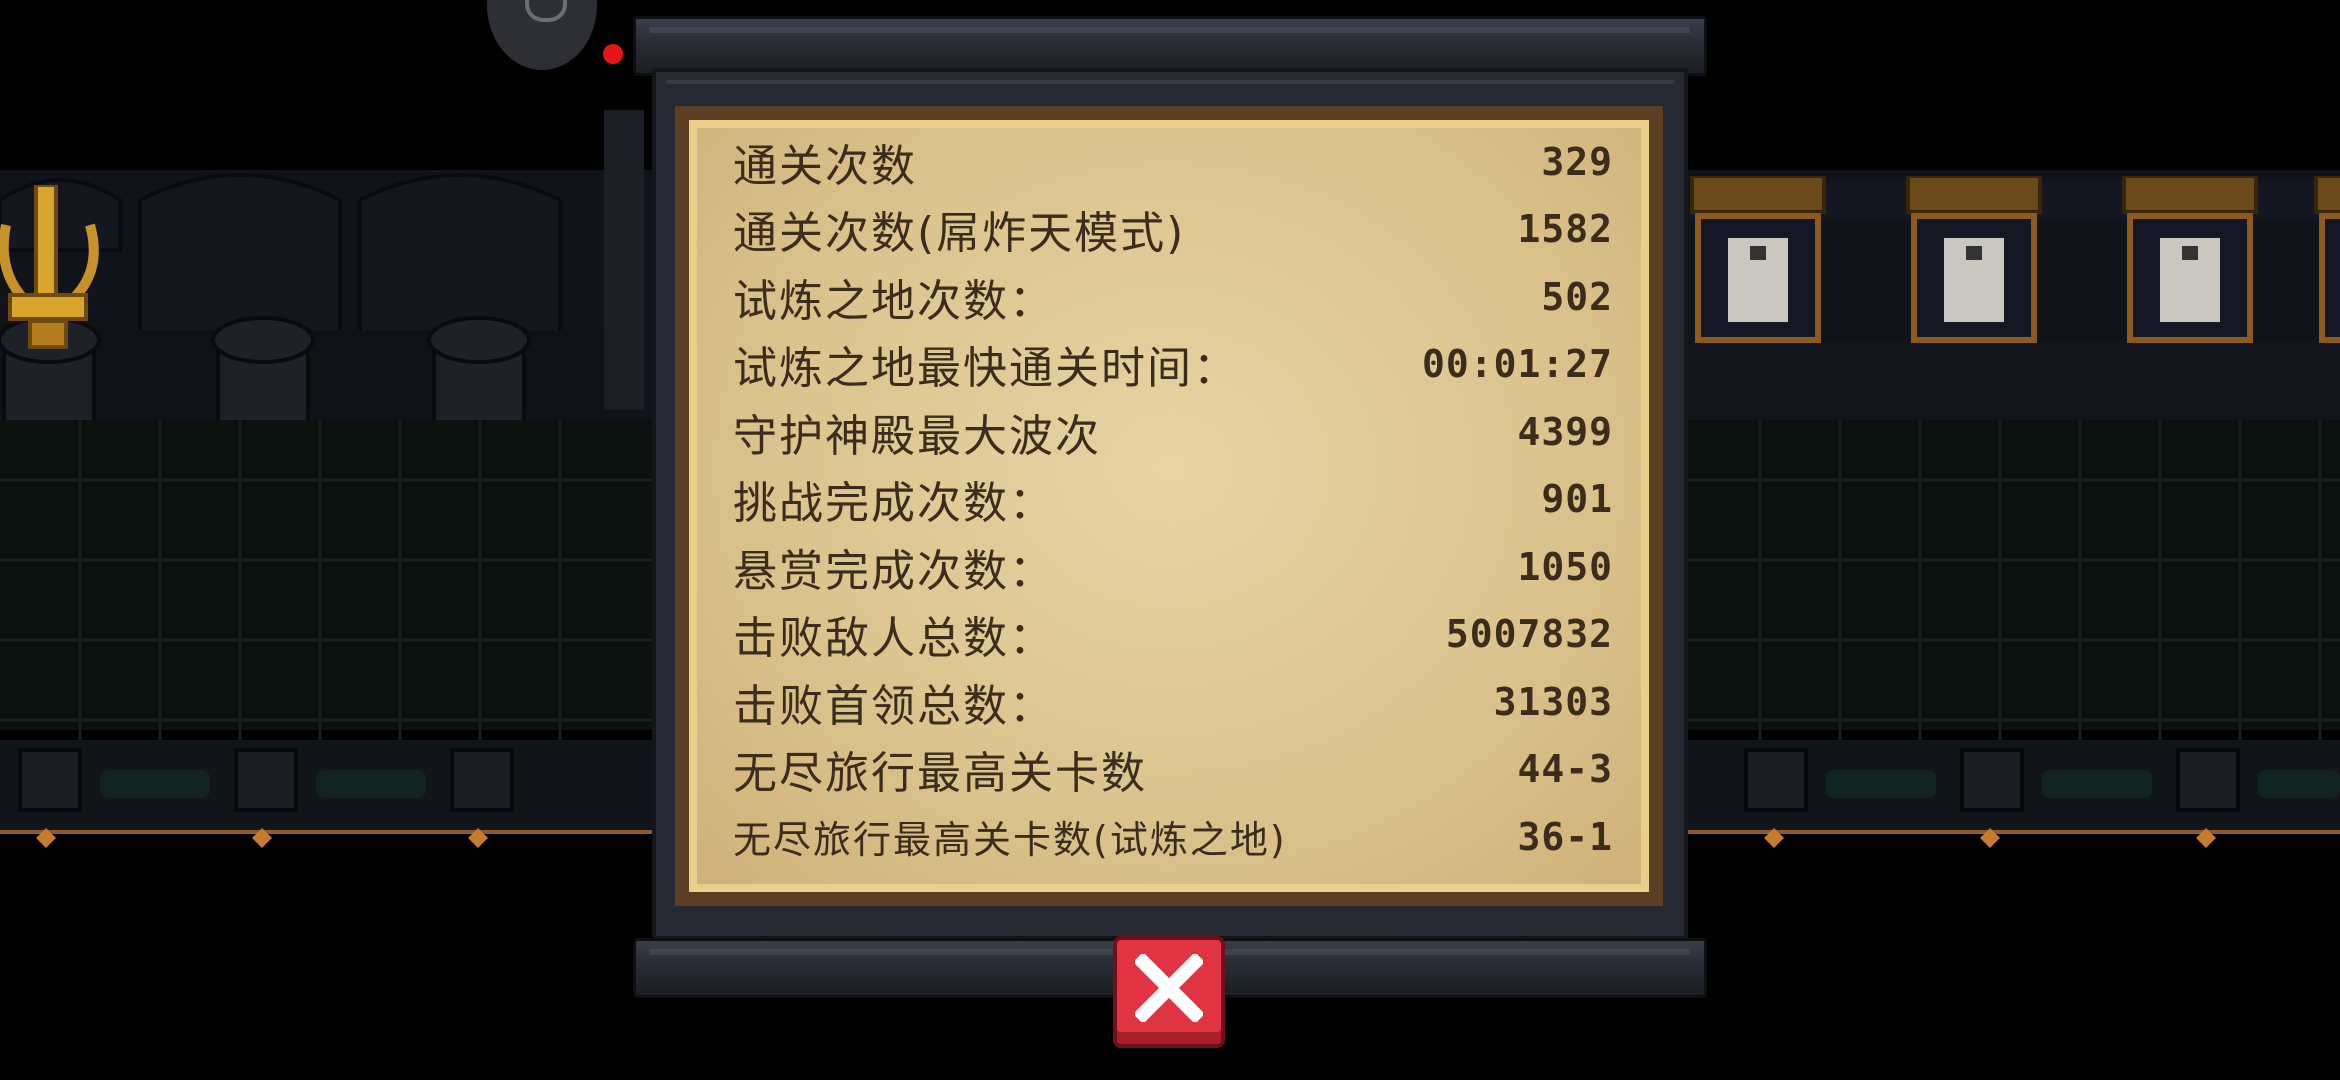  Describe the element at coordinates (1565, 836) in the screenshot. I see `stat-value: 36-1` at that location.